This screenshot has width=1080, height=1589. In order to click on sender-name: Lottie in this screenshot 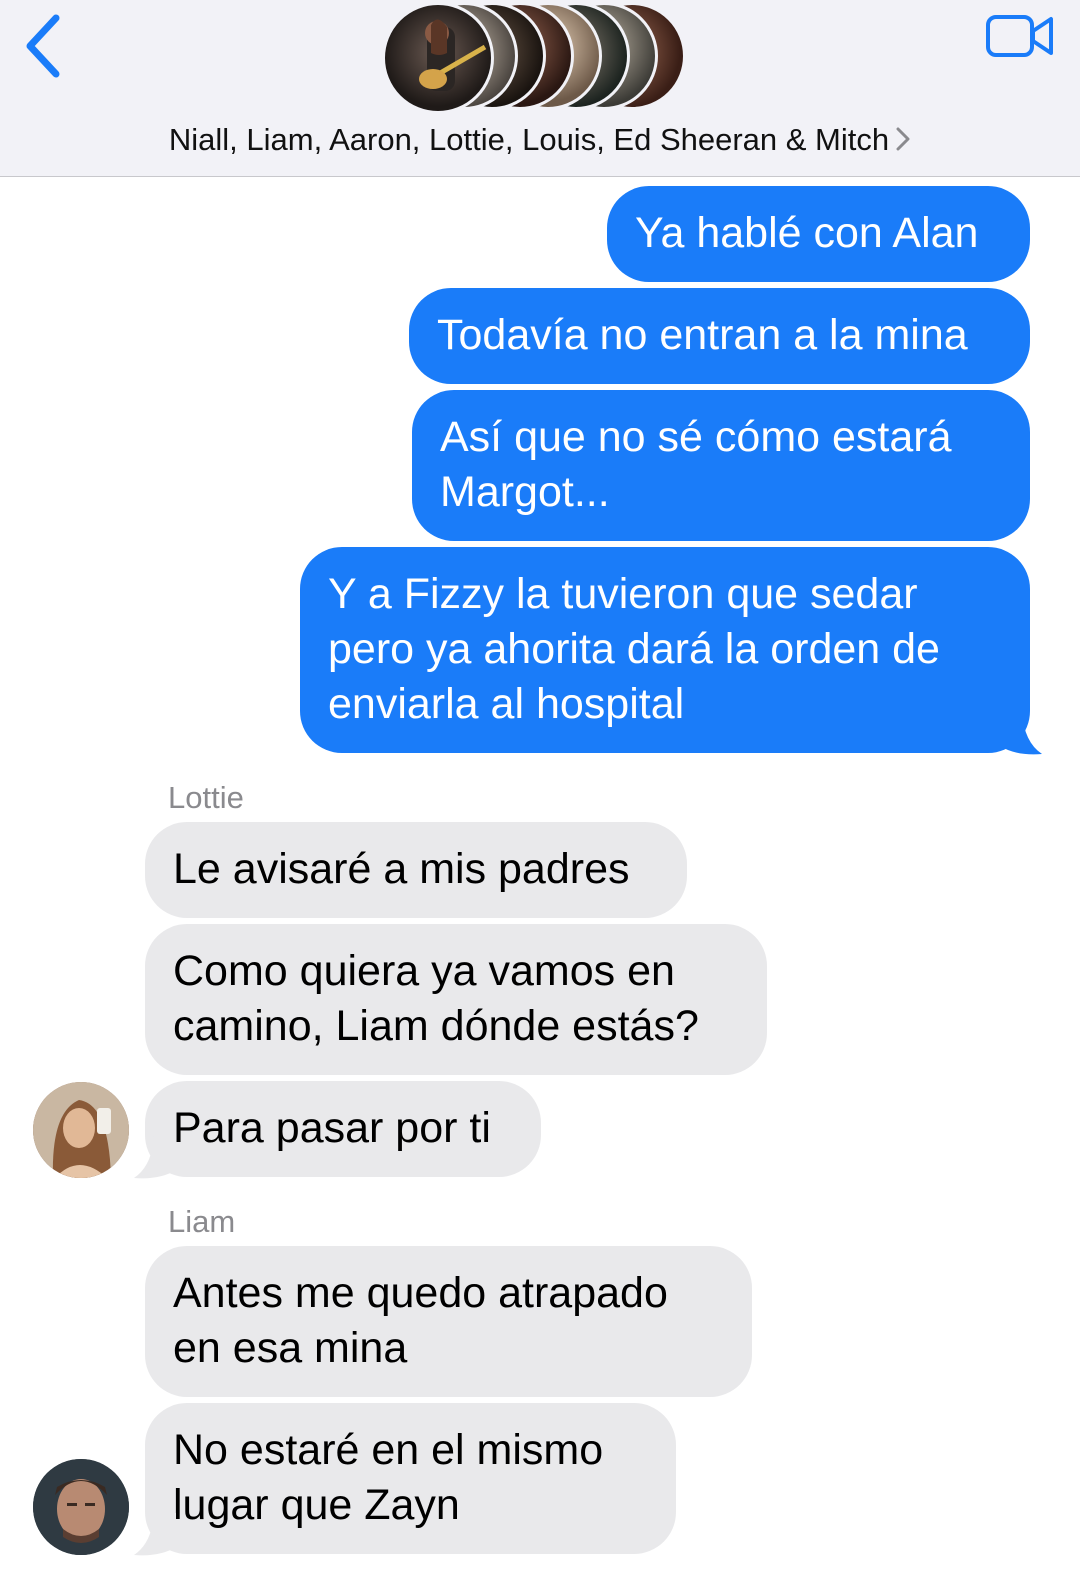, I will do `click(206, 797)`.